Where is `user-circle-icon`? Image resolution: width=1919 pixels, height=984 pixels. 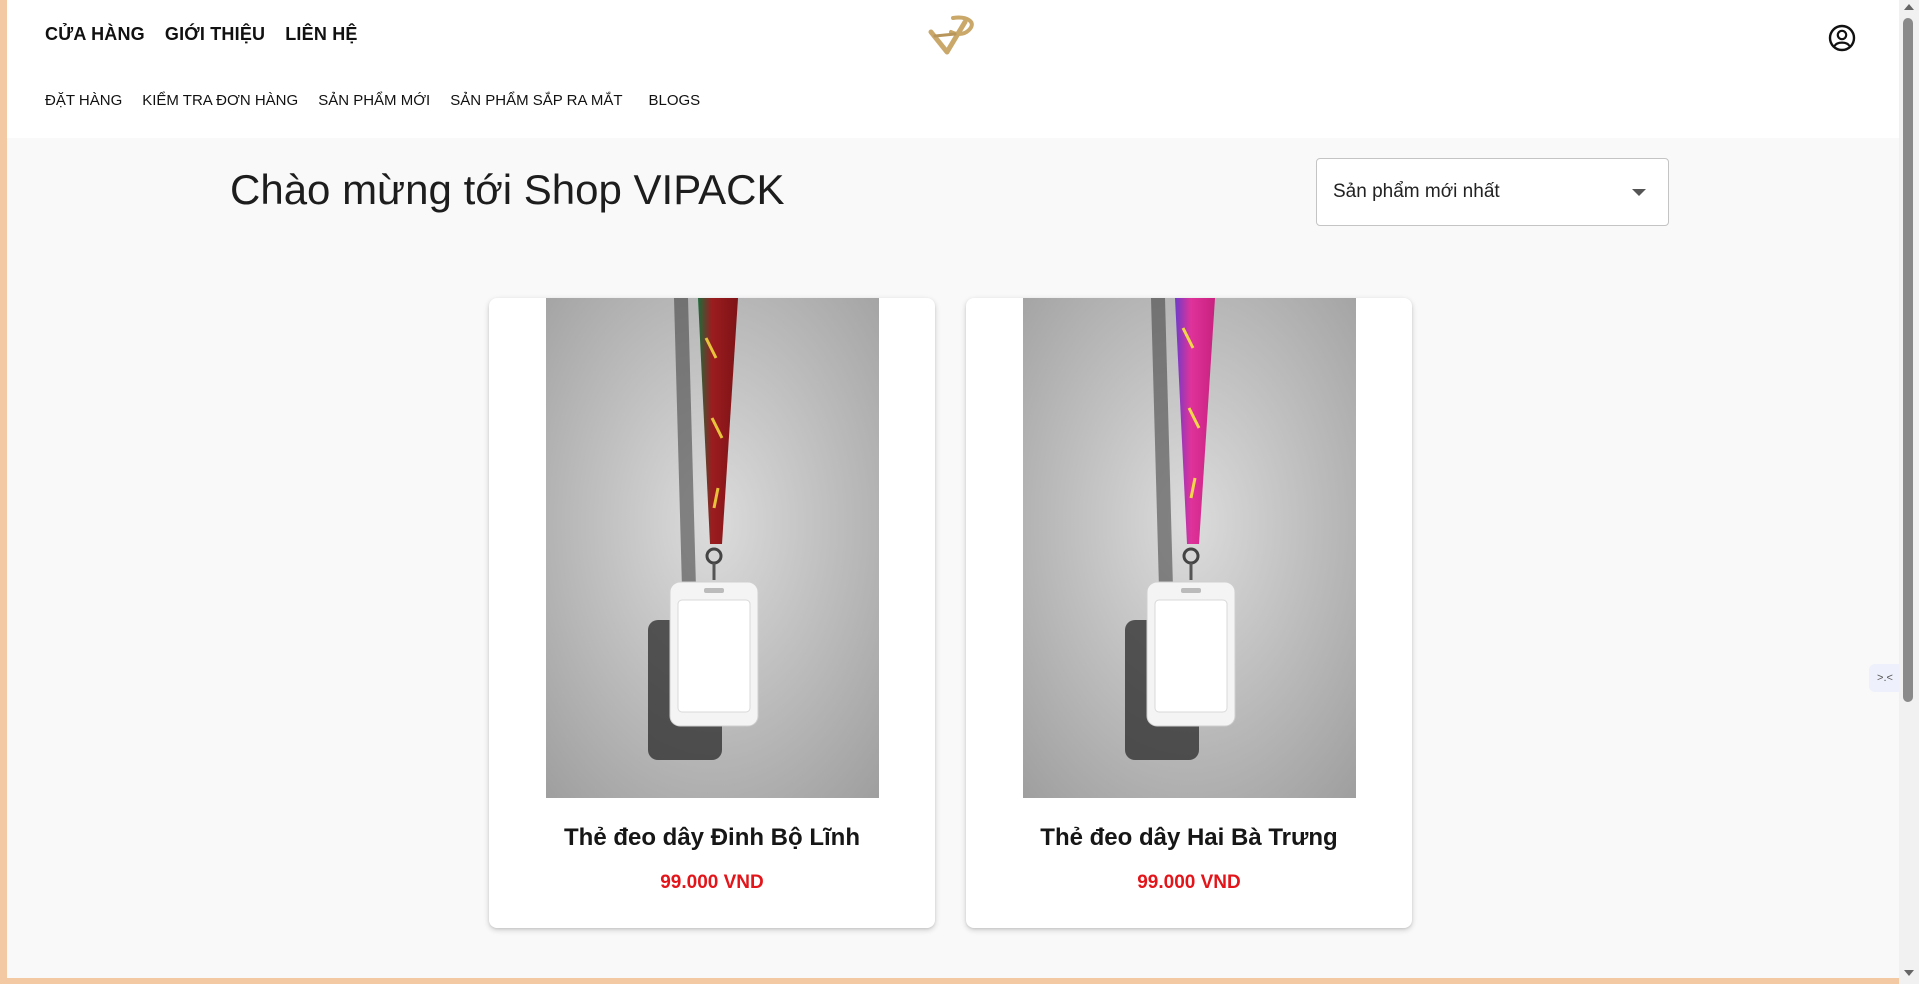
user-circle-icon is located at coordinates (1842, 38).